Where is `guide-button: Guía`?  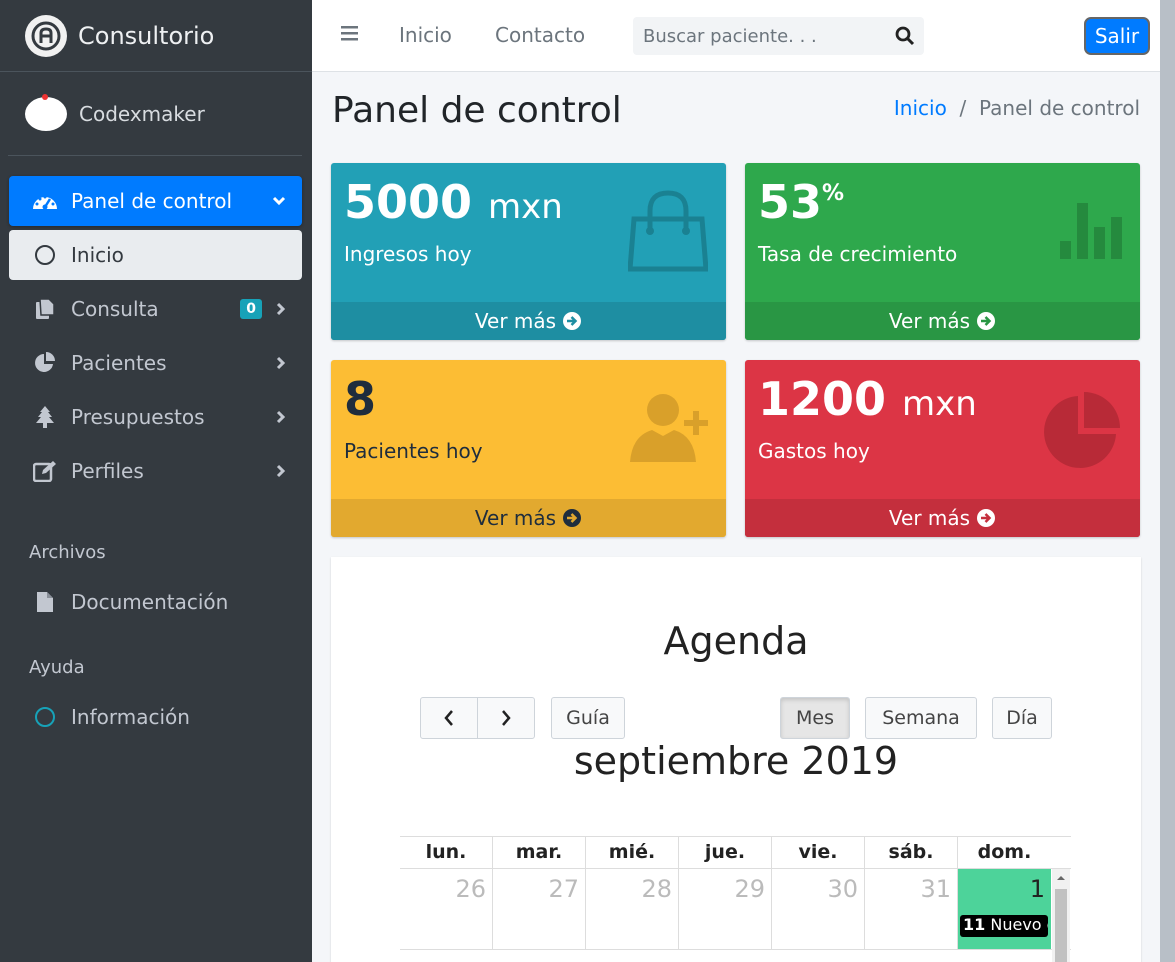 guide-button: Guía is located at coordinates (588, 718).